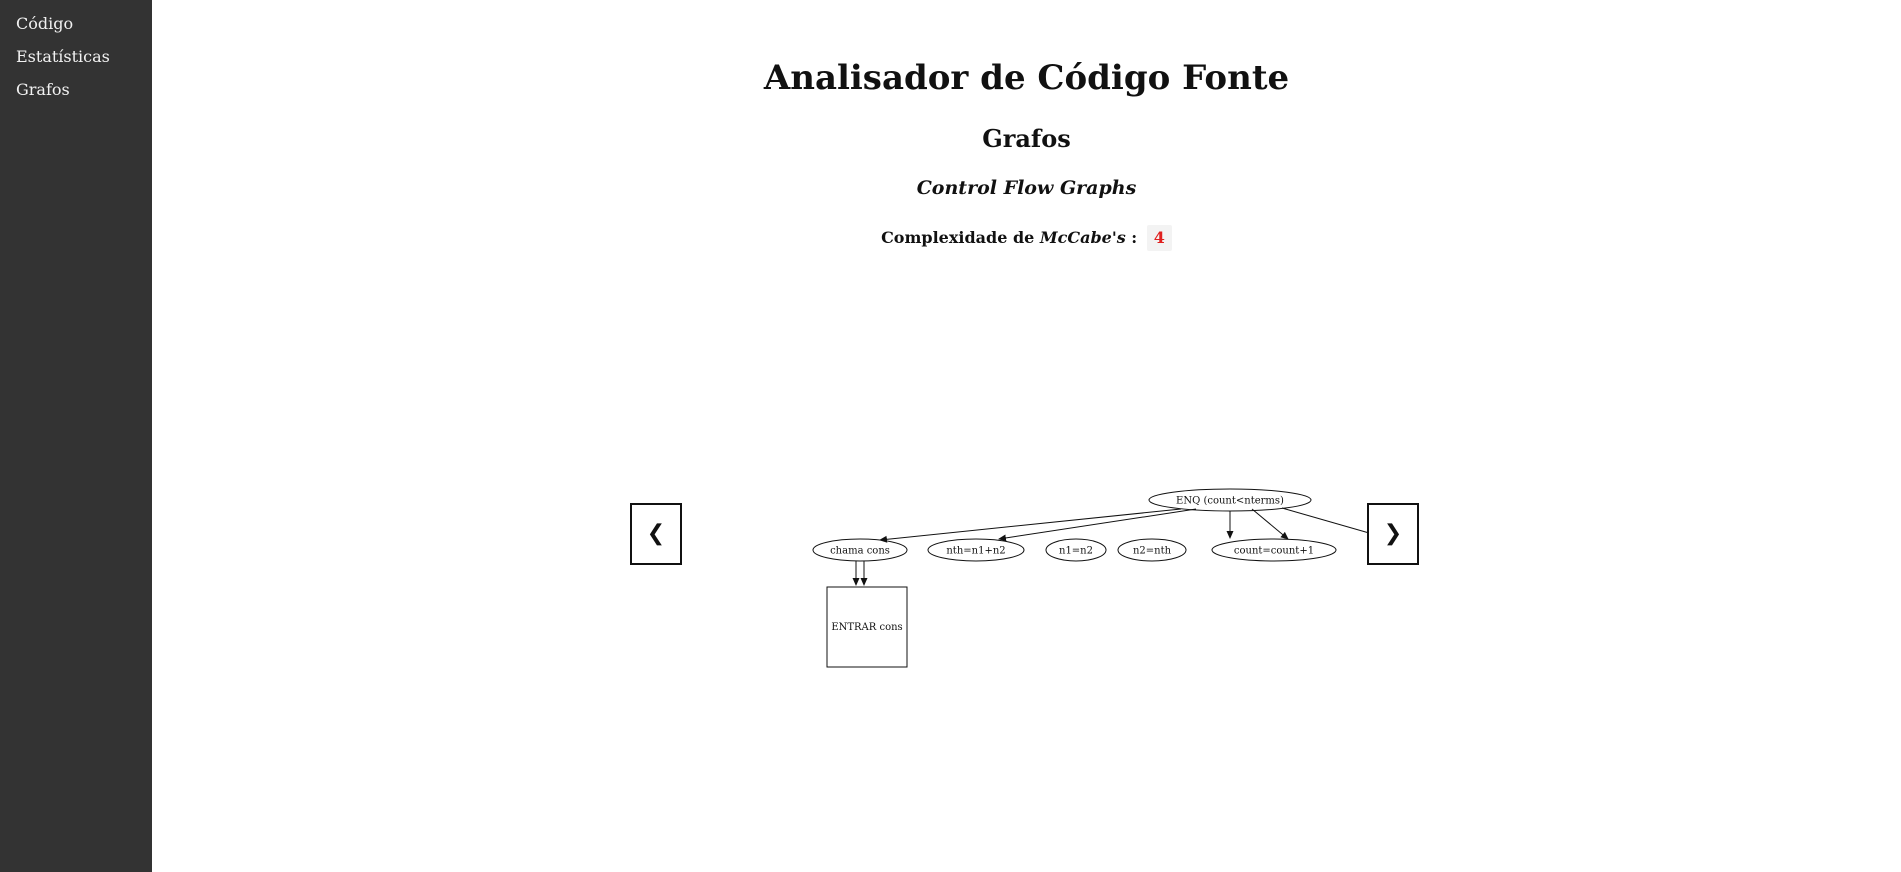 This screenshot has height=872, width=1901. I want to click on graph-node-label: n2=nth, so click(1152, 551).